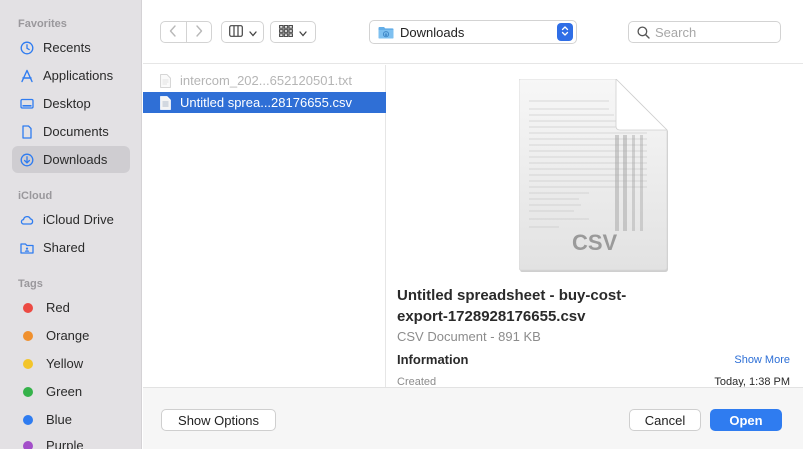 The width and height of the screenshot is (803, 449). Describe the element at coordinates (746, 420) in the screenshot. I see `open-button: Open` at that location.